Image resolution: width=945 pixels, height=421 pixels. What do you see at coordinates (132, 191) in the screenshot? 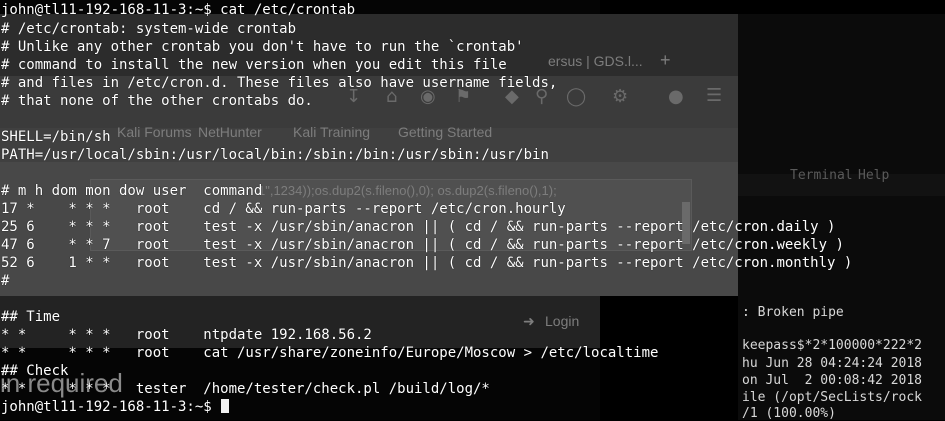
I see `terminal-line: # m h dom mon dow user command` at bounding box center [132, 191].